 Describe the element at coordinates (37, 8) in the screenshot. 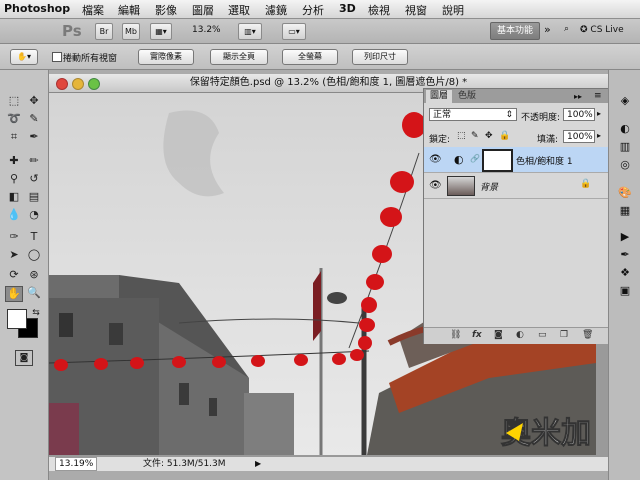

I see `app-menu: Photoshop` at that location.